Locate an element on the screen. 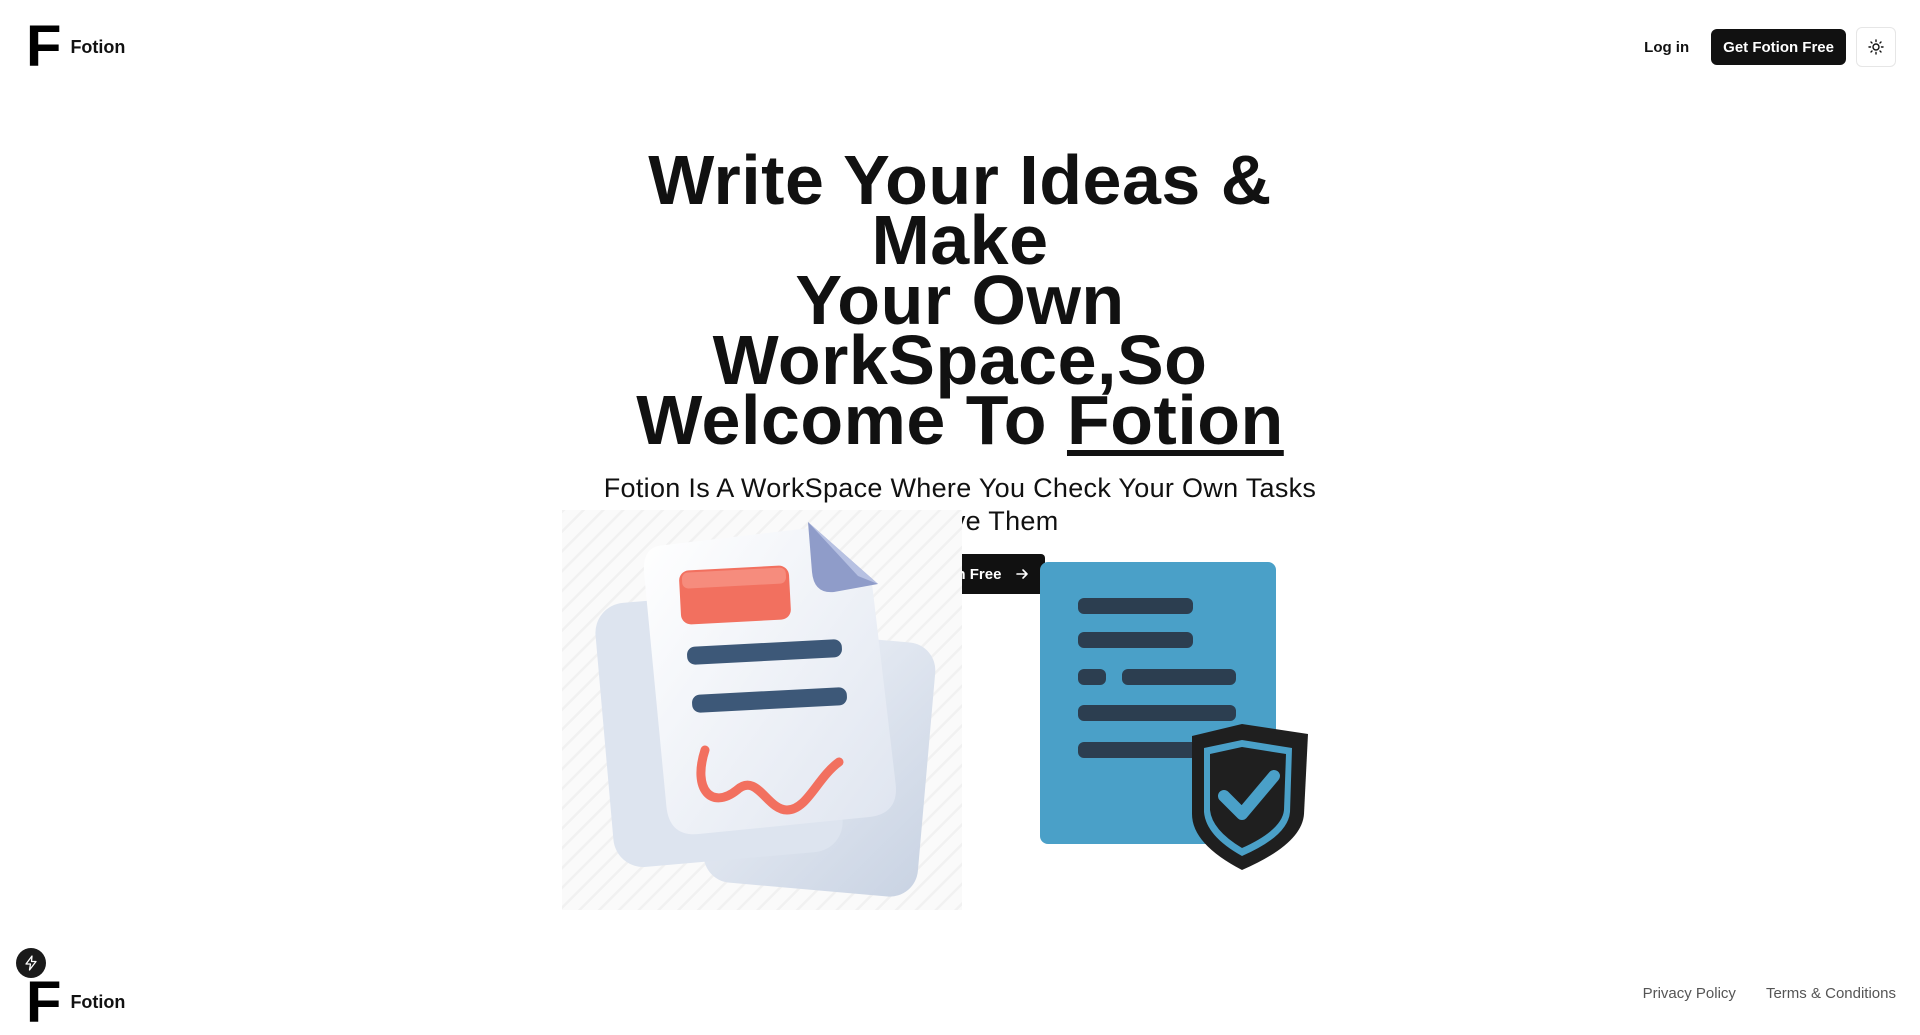  footer-logo-icon: F is located at coordinates (43, 1002).